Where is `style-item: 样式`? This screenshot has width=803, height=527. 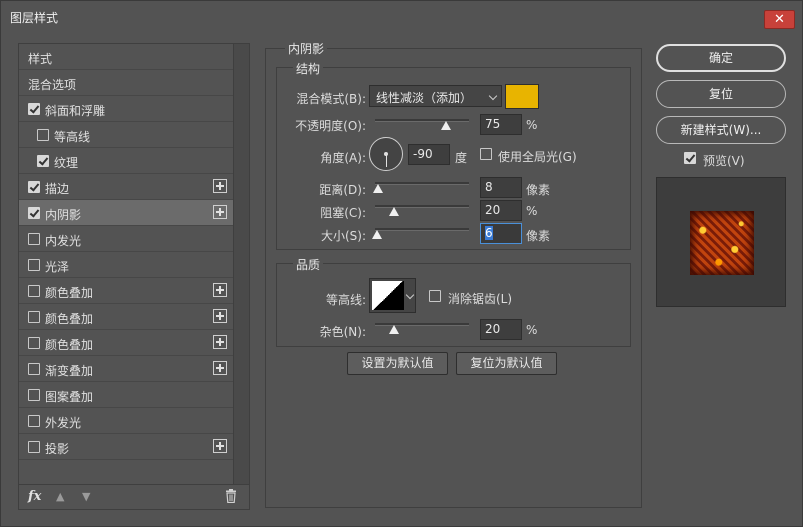
style-item: 样式 is located at coordinates (126, 57).